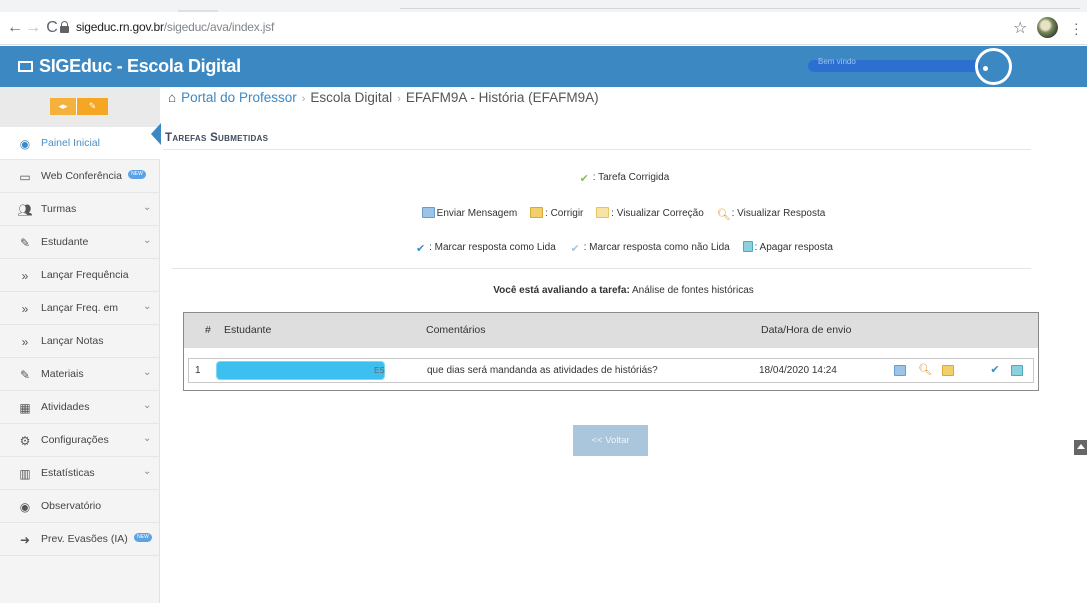 This screenshot has height=603, width=1087. I want to click on student-suffix: ES, so click(379, 370).